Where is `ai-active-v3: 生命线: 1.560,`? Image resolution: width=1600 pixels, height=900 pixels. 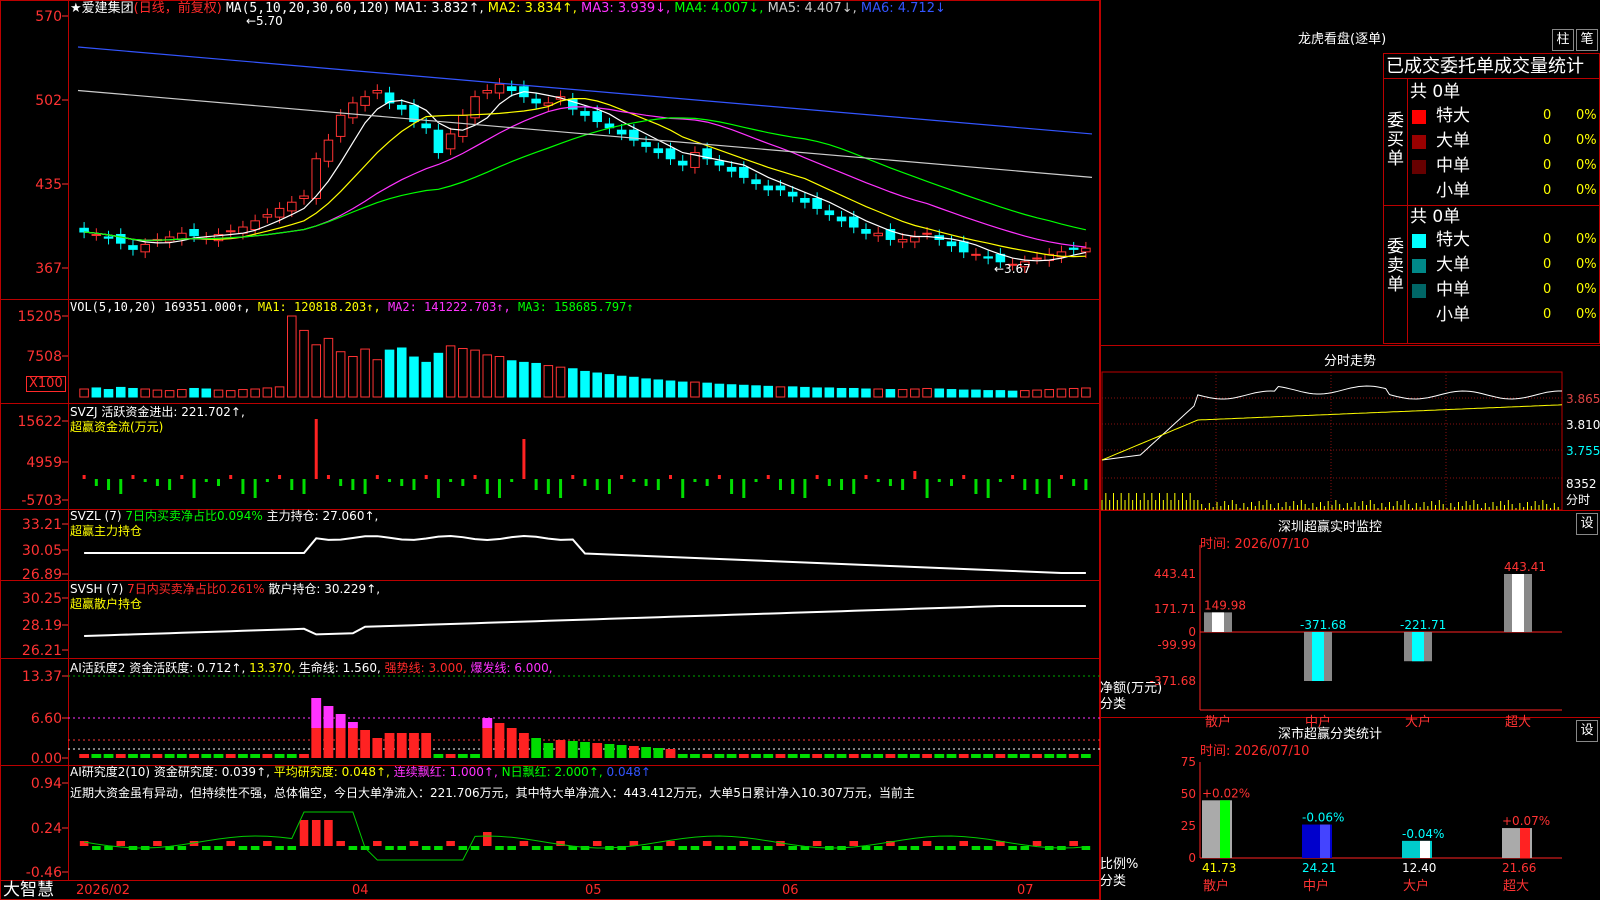 ai-active-v3: 生命线: 1.560, is located at coordinates (339, 668).